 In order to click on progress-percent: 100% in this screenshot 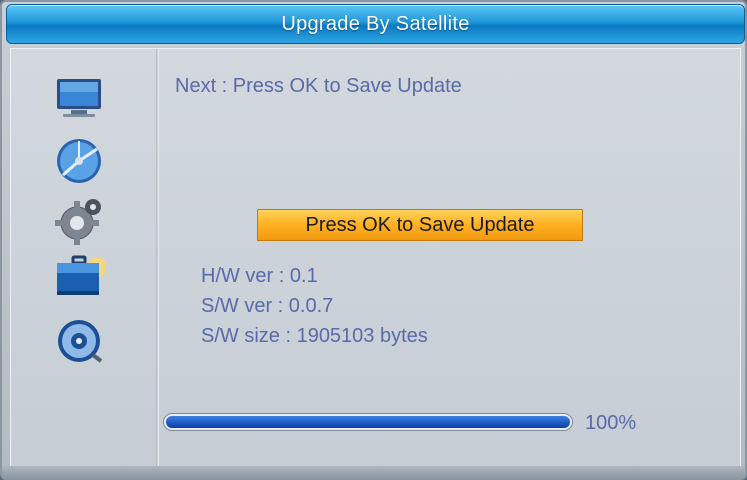, I will do `click(611, 423)`.